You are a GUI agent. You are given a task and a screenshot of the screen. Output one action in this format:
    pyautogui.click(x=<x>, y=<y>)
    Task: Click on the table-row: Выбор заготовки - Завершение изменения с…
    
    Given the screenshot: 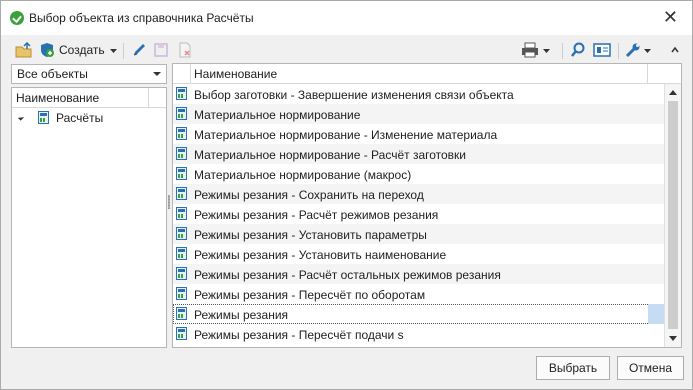 What is the action you would take?
    pyautogui.click(x=418, y=94)
    